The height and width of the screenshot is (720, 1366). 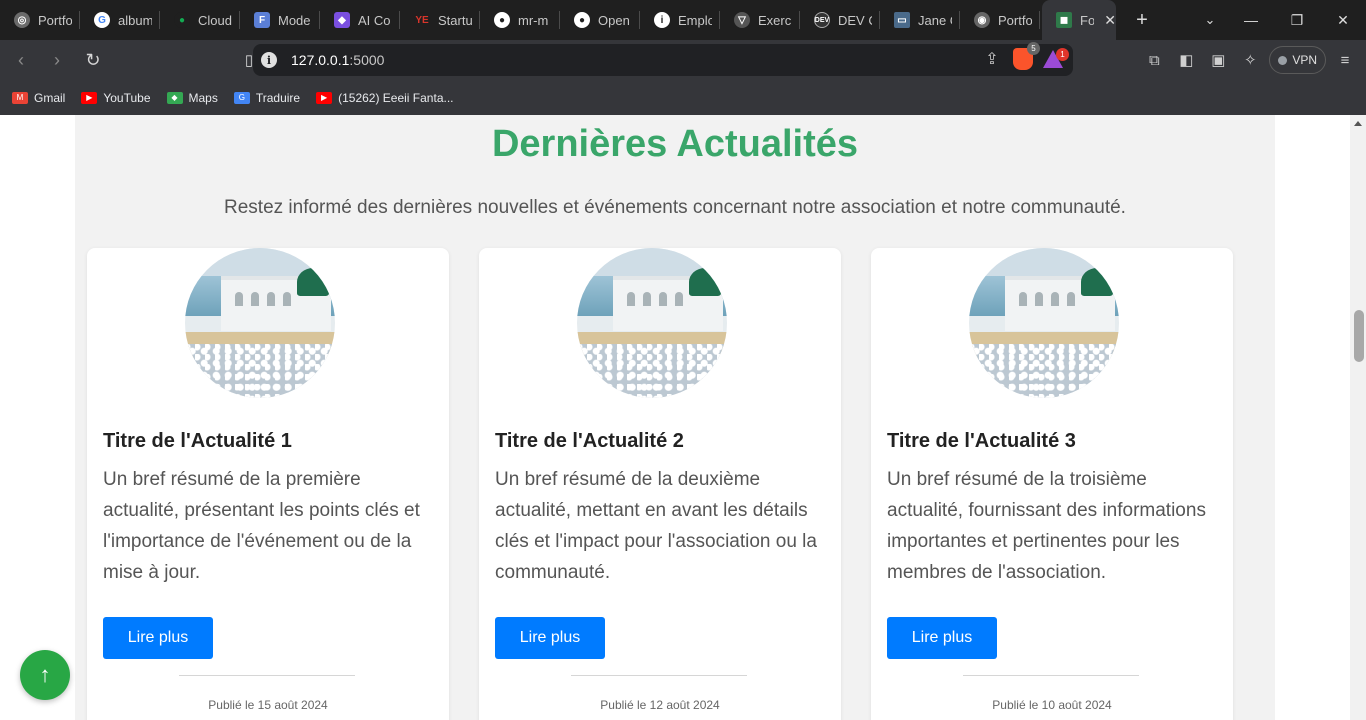 I want to click on tab-6: ● mr-m, so click(x=520, y=20).